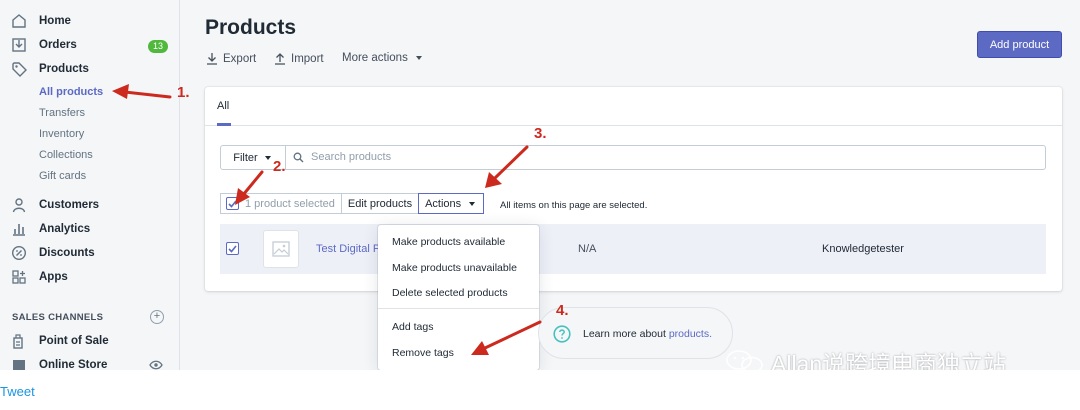 The width and height of the screenshot is (1080, 410). I want to click on annotation-label-3: 3., so click(540, 133).